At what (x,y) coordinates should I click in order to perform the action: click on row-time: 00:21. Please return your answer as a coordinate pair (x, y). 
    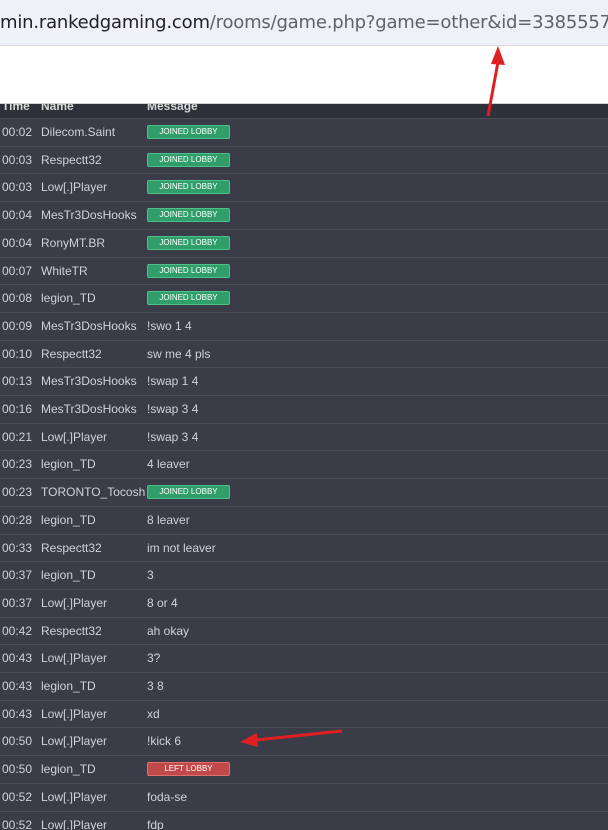
    Looking at the image, I should click on (17, 436).